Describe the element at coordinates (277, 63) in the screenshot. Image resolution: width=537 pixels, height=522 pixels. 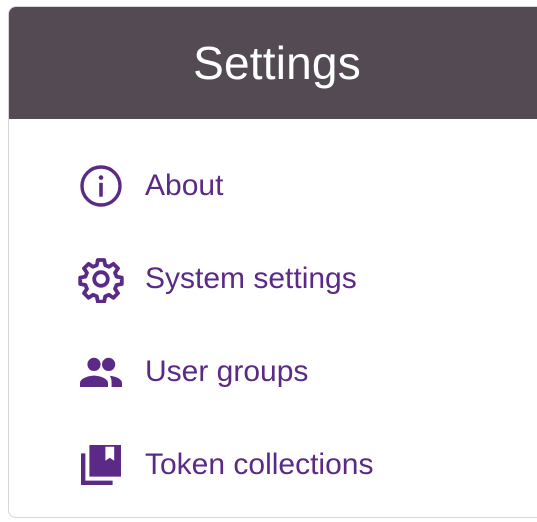
I see `page-title: Settings` at that location.